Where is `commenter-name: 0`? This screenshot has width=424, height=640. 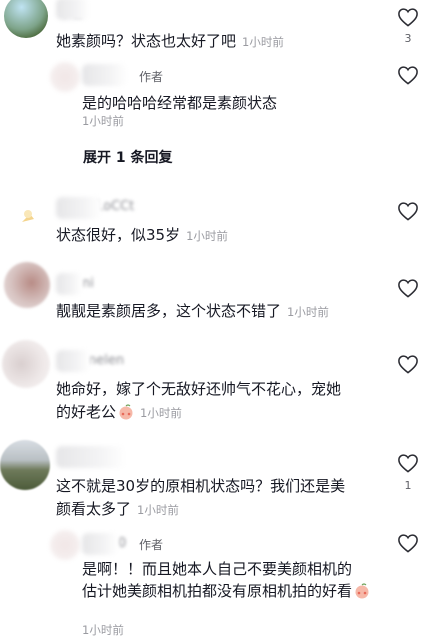 commenter-name: 0 is located at coordinates (122, 543).